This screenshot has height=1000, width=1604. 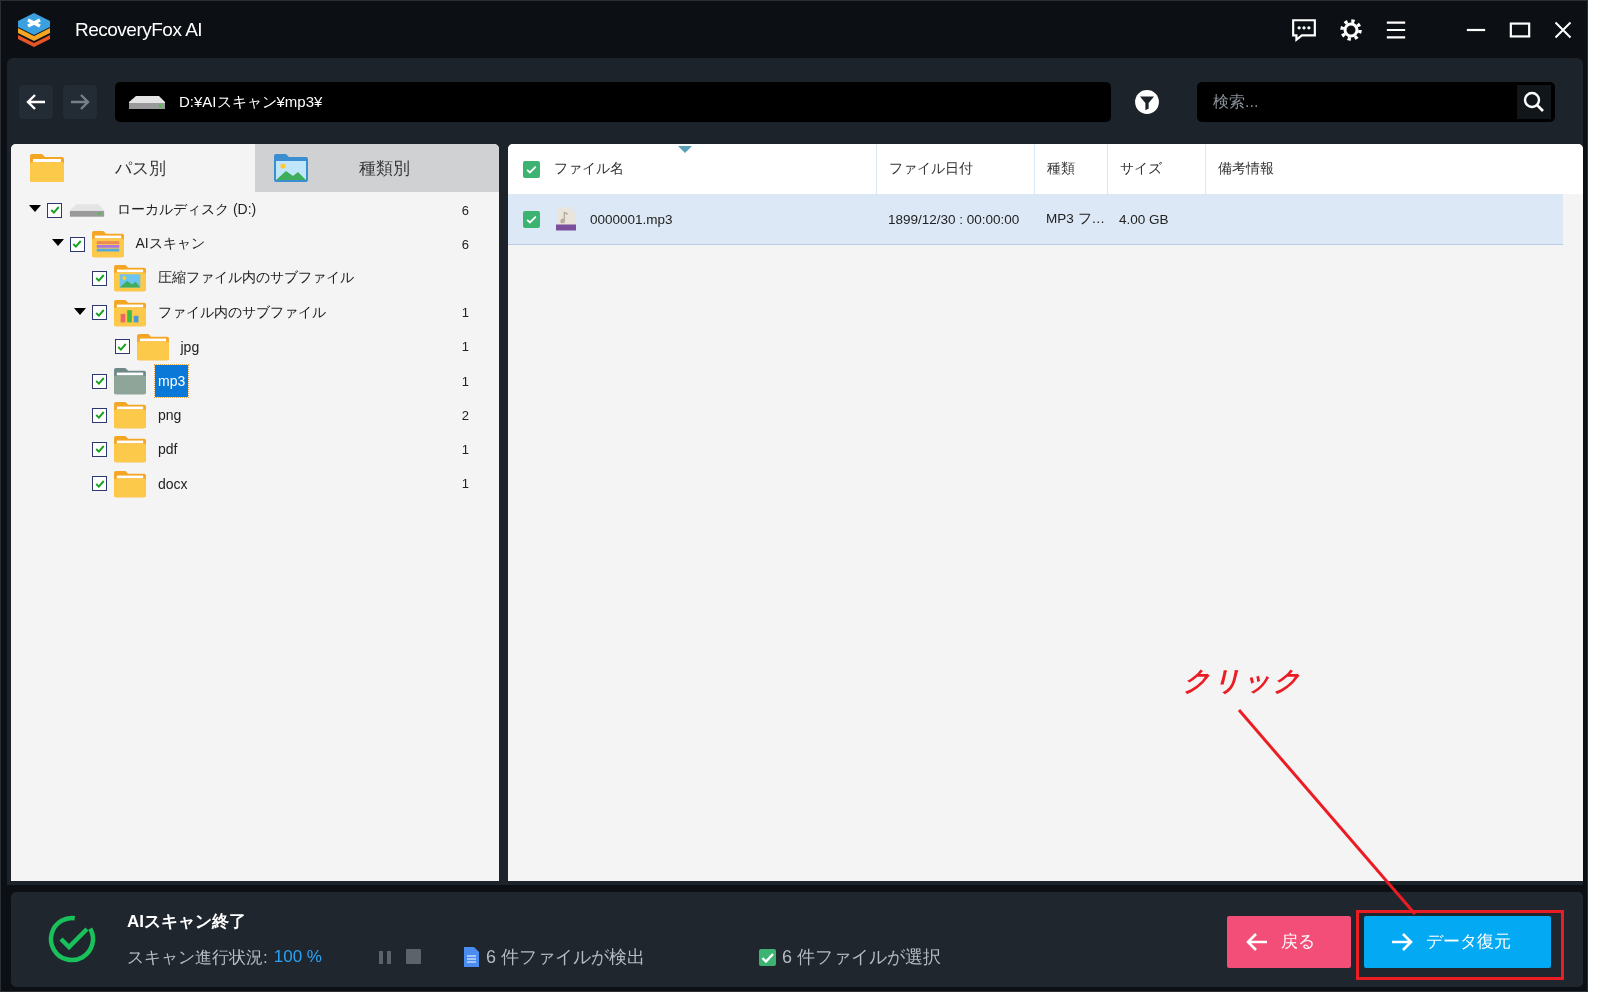 I want to click on selected-count: 6 件ファイルが選択, so click(x=861, y=957).